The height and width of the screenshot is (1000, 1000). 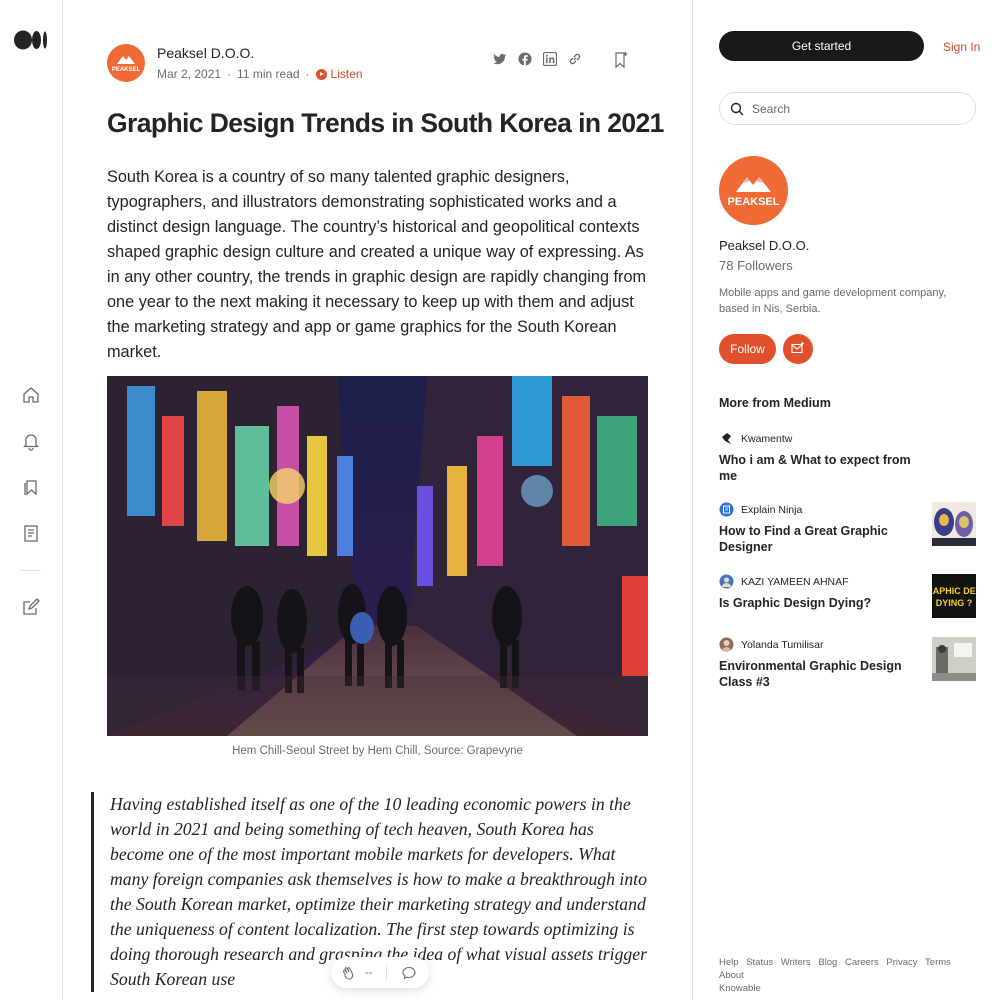 What do you see at coordinates (767, 438) in the screenshot?
I see `rec-author-name: Kwamentw` at bounding box center [767, 438].